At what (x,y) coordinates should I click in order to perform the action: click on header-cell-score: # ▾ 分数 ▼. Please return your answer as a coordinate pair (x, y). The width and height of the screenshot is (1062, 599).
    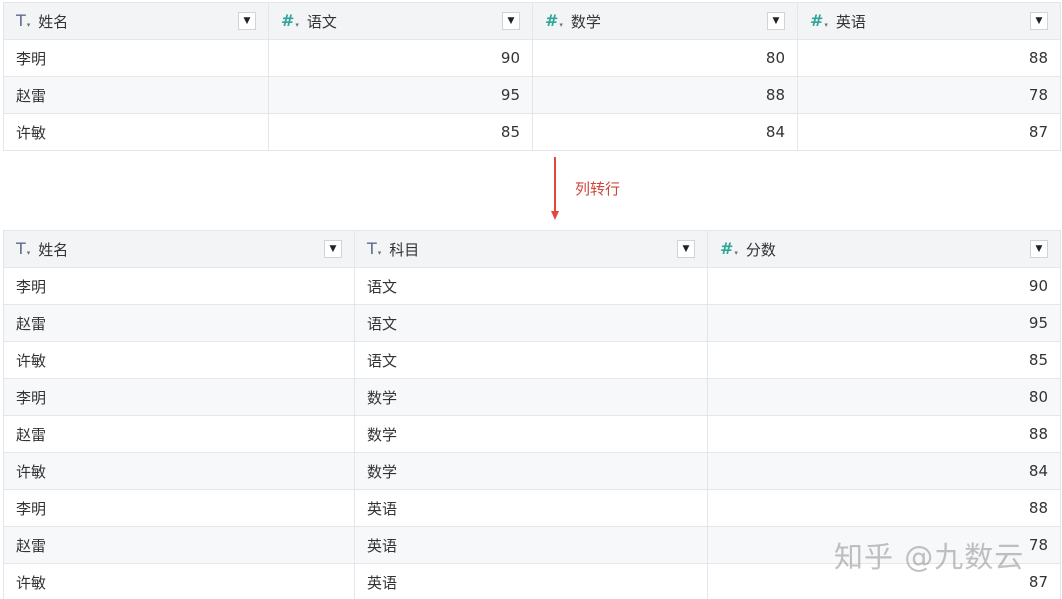
    Looking at the image, I should click on (884, 249).